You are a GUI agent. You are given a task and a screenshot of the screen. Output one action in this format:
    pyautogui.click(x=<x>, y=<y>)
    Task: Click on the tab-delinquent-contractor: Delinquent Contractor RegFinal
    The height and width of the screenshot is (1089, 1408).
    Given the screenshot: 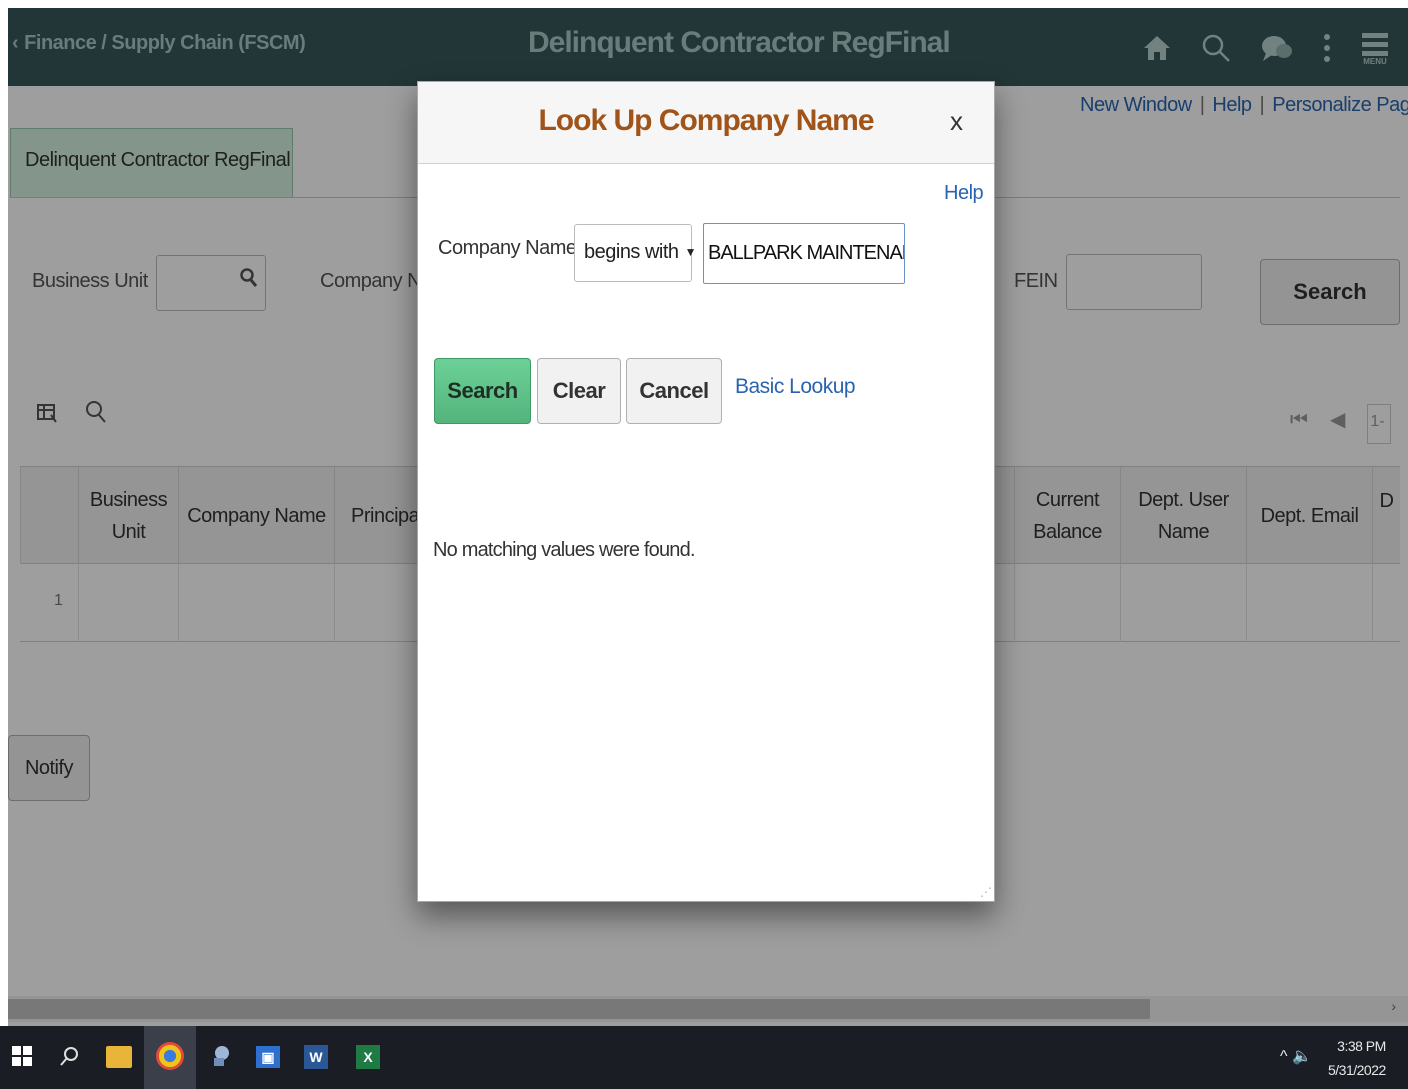 What is the action you would take?
    pyautogui.click(x=151, y=163)
    